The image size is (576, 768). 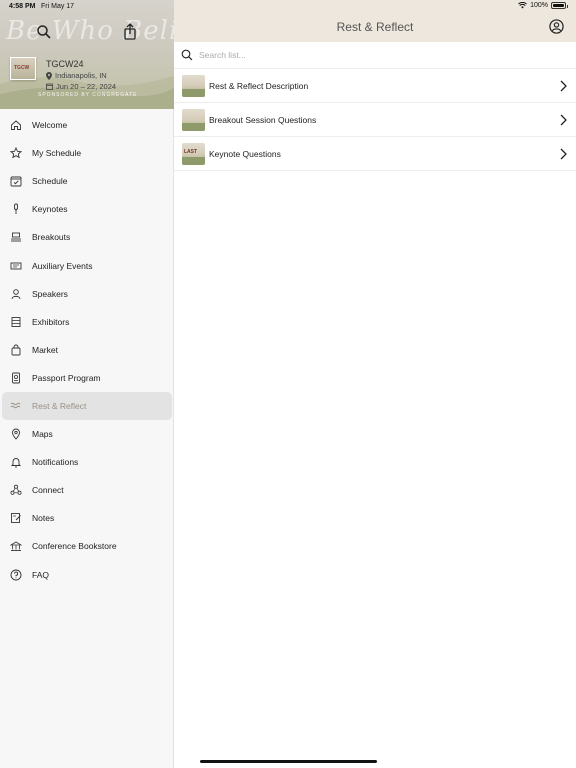 What do you see at coordinates (22, 6) in the screenshot?
I see `status-time: 4:58 PM` at bounding box center [22, 6].